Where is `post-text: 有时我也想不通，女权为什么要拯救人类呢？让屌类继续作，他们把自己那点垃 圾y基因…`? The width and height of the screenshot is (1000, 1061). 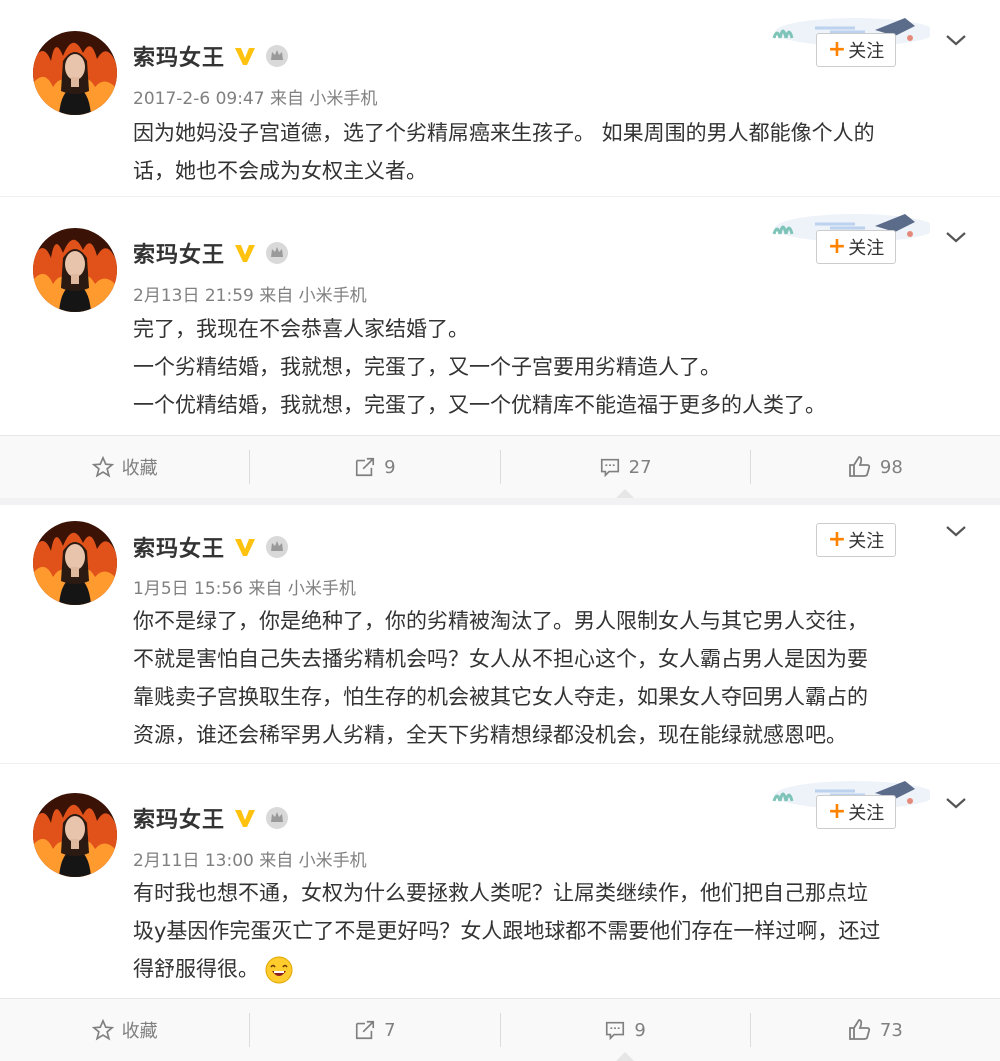
post-text: 有时我也想不通，女权为什么要拯救人类呢？让屌类继续作，他们把自己那点垃 圾y基因… is located at coordinates (550, 931).